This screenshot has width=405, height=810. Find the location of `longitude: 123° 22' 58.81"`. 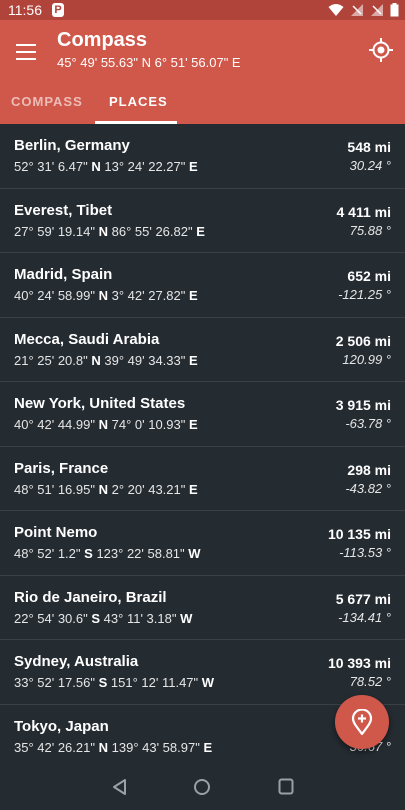

longitude: 123° 22' 58.81" is located at coordinates (140, 553).